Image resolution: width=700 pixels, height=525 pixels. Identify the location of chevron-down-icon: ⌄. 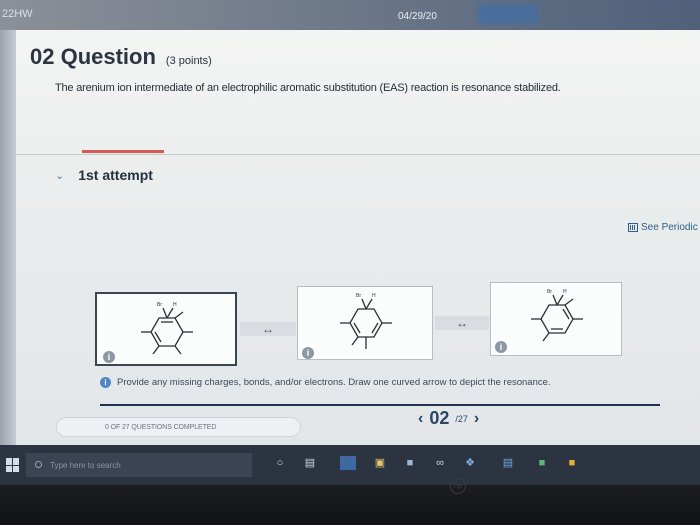
(59, 175).